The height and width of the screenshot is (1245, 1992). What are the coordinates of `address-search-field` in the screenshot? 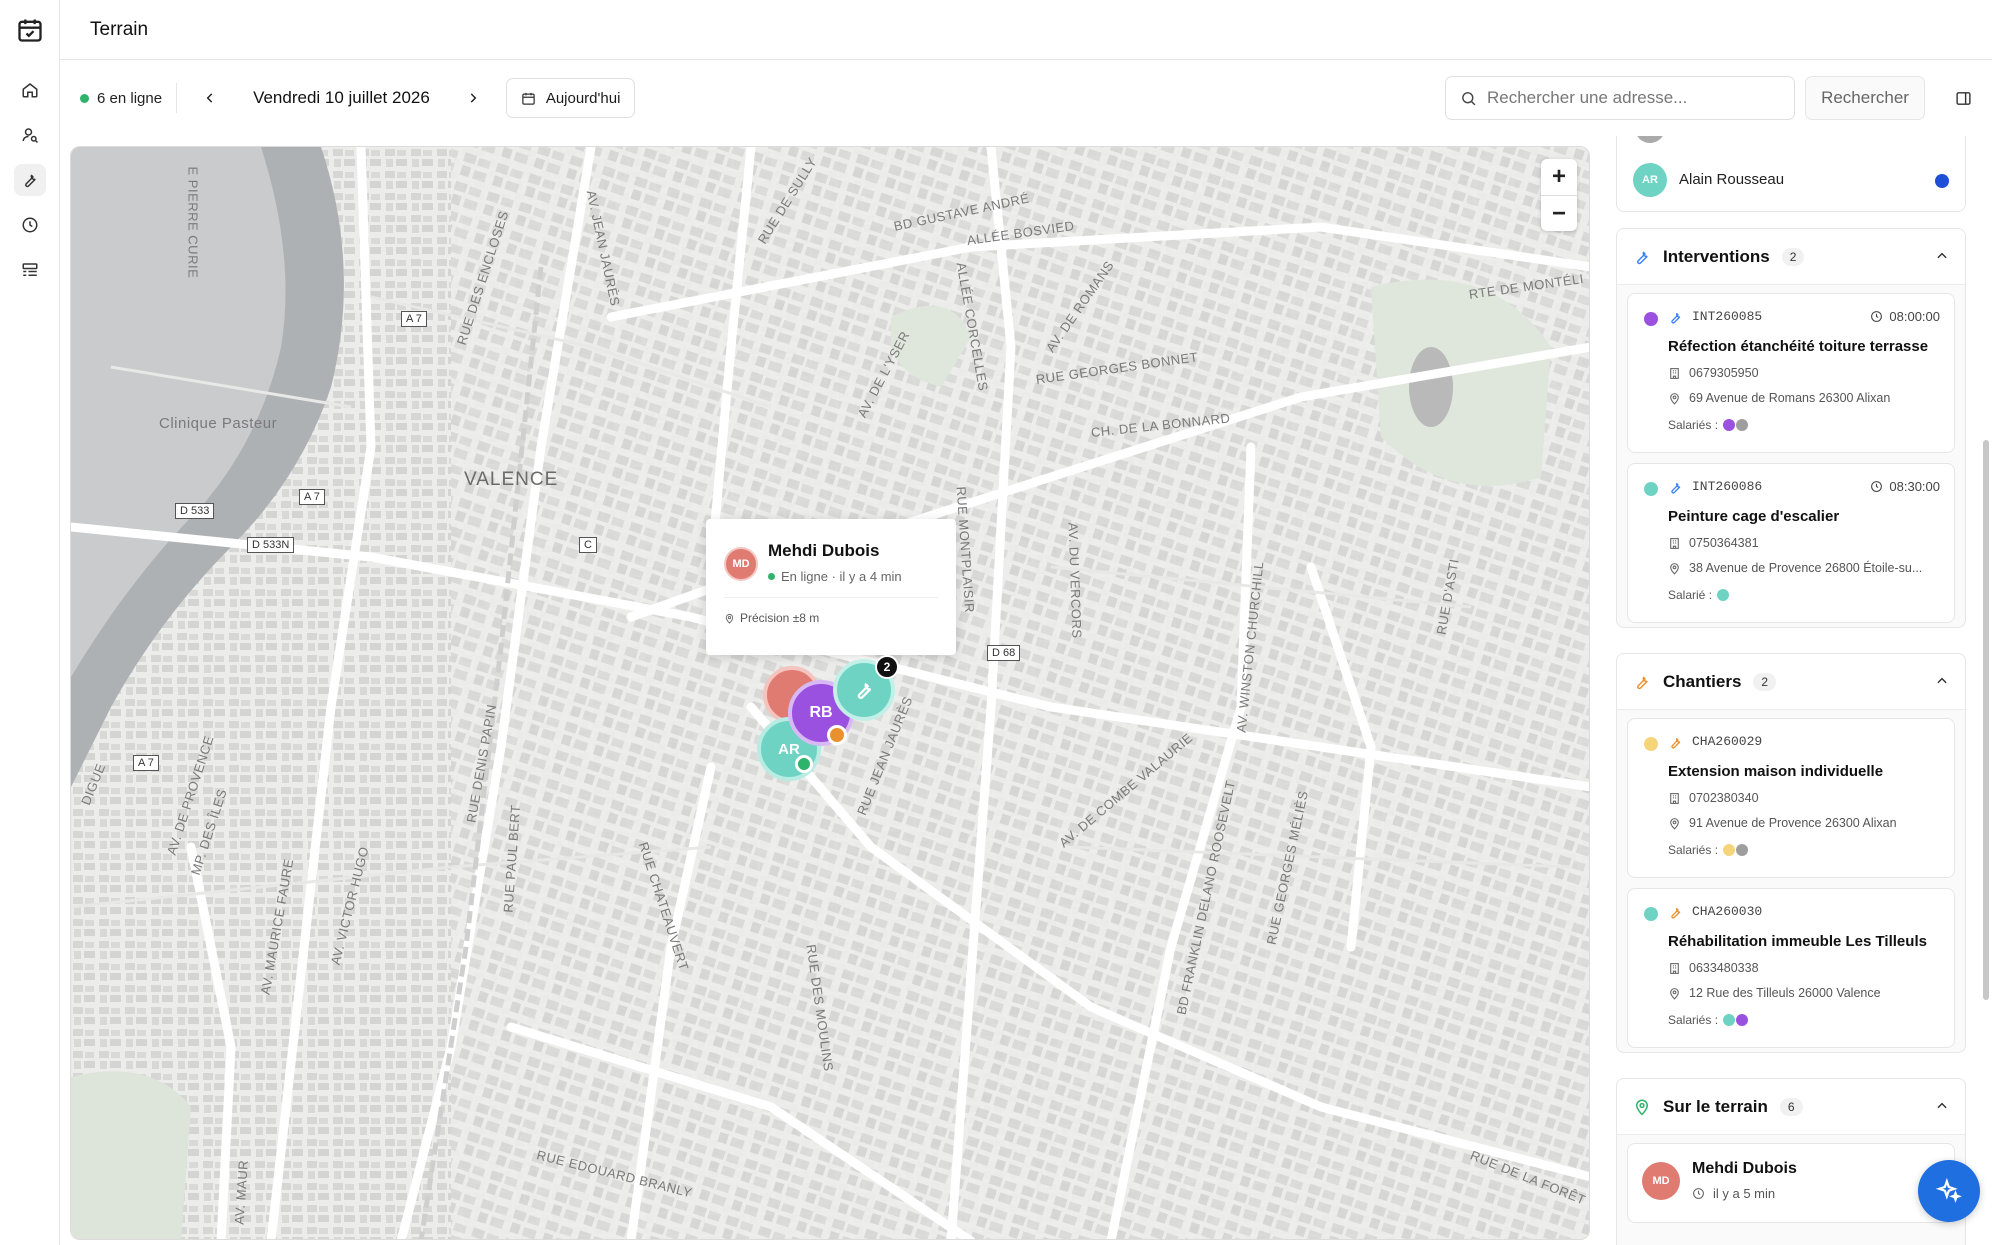 It's located at (1620, 98).